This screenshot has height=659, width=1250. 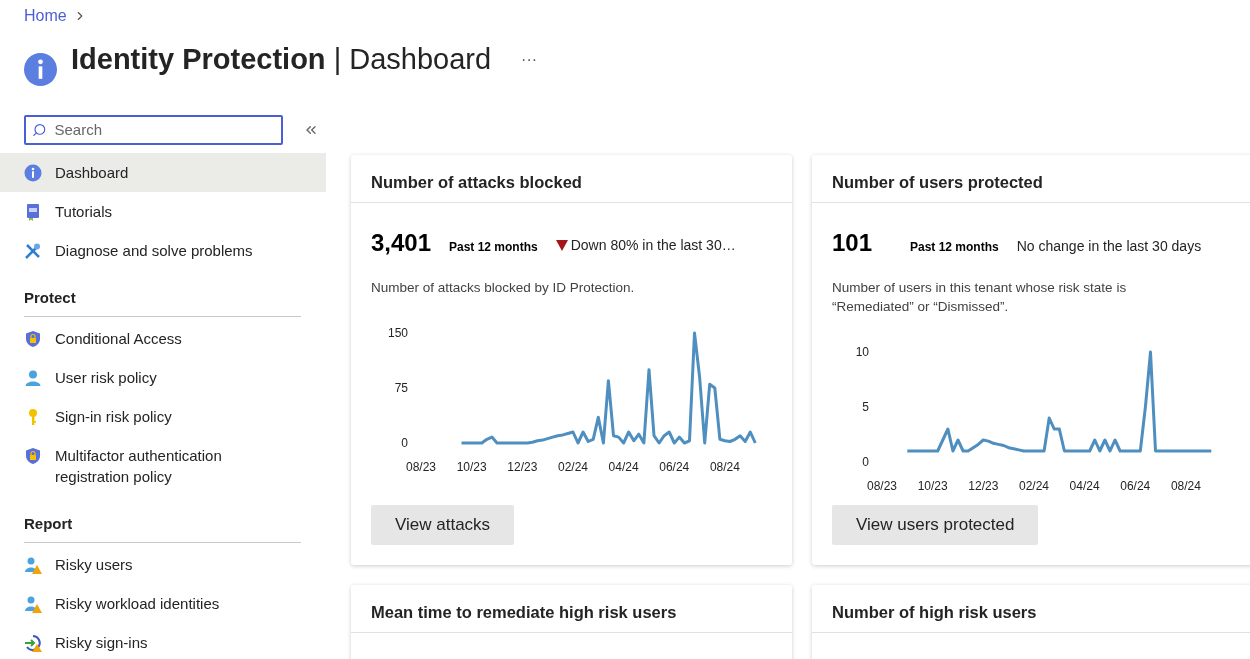 What do you see at coordinates (164, 130) in the screenshot?
I see `search-input: Search` at bounding box center [164, 130].